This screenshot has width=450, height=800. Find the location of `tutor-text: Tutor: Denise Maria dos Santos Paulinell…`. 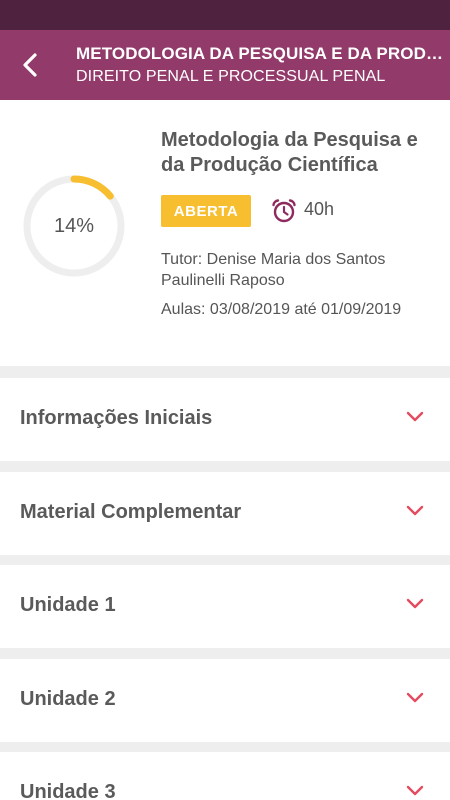

tutor-text: Tutor: Denise Maria dos Santos Paulinell… is located at coordinates (273, 270).